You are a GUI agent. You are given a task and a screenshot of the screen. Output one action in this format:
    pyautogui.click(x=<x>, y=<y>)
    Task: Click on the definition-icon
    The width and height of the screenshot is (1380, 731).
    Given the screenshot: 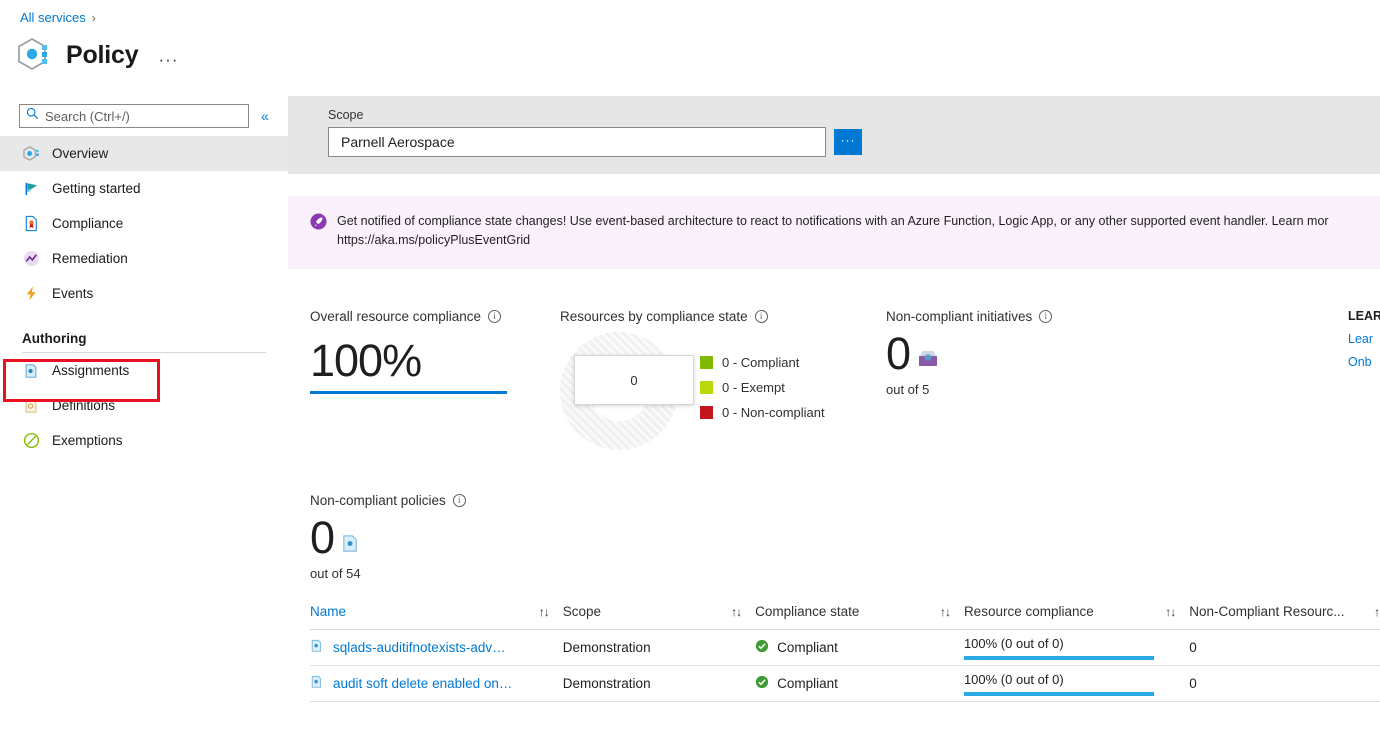 What is the action you would take?
    pyautogui.click(x=31, y=406)
    